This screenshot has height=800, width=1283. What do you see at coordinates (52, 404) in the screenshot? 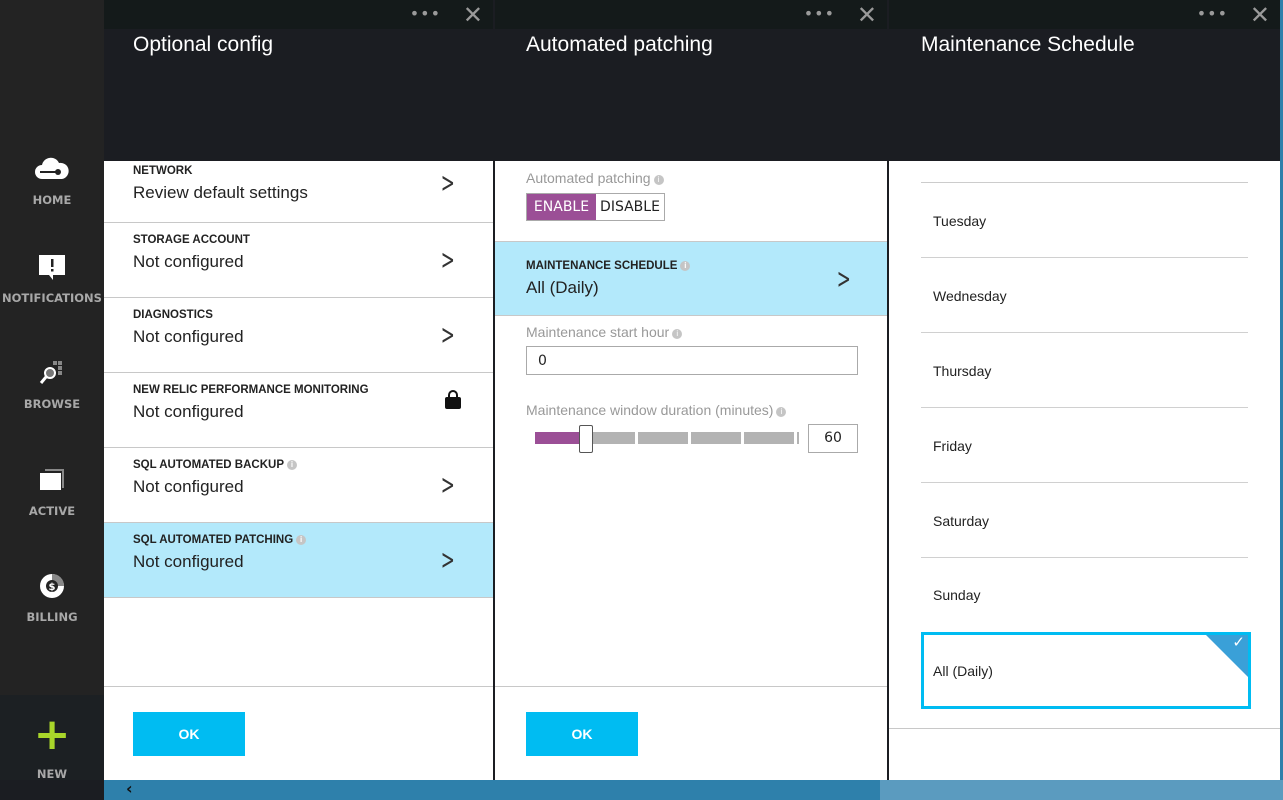
I see `nav-label: BROWSE` at bounding box center [52, 404].